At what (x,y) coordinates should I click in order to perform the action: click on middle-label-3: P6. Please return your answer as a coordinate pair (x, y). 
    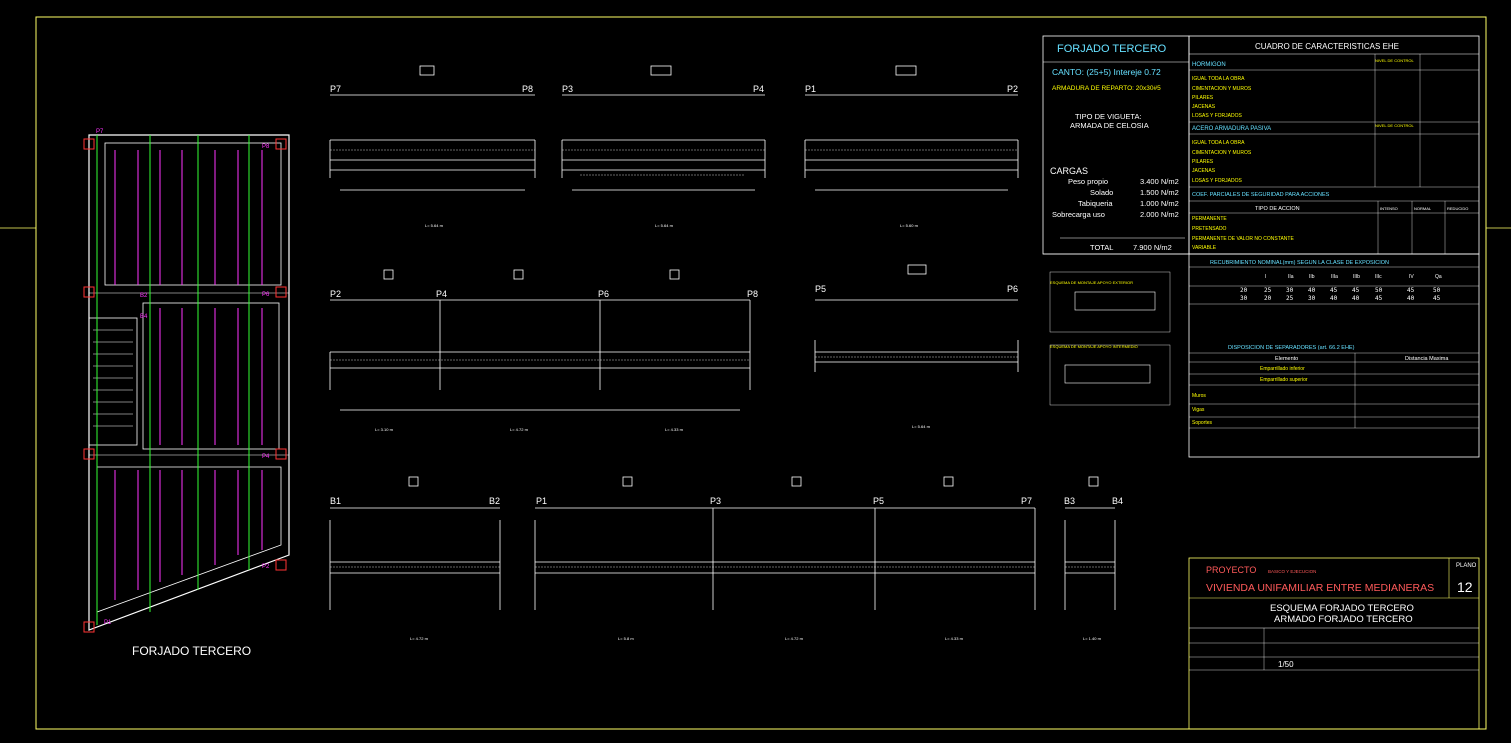
    Looking at the image, I should click on (603, 294).